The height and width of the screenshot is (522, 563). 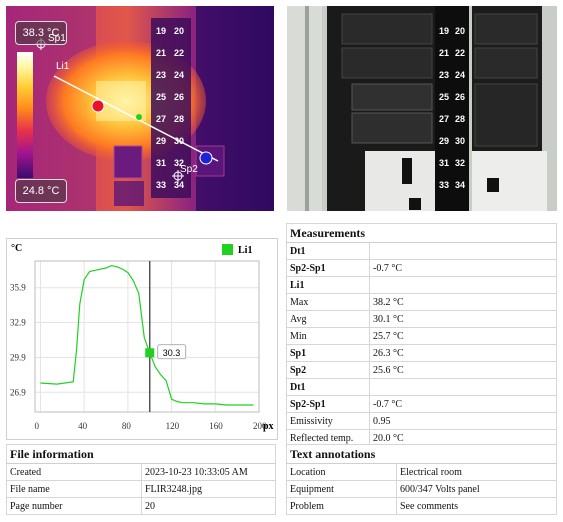 I want to click on measurement-label: Li1, so click(x=328, y=285).